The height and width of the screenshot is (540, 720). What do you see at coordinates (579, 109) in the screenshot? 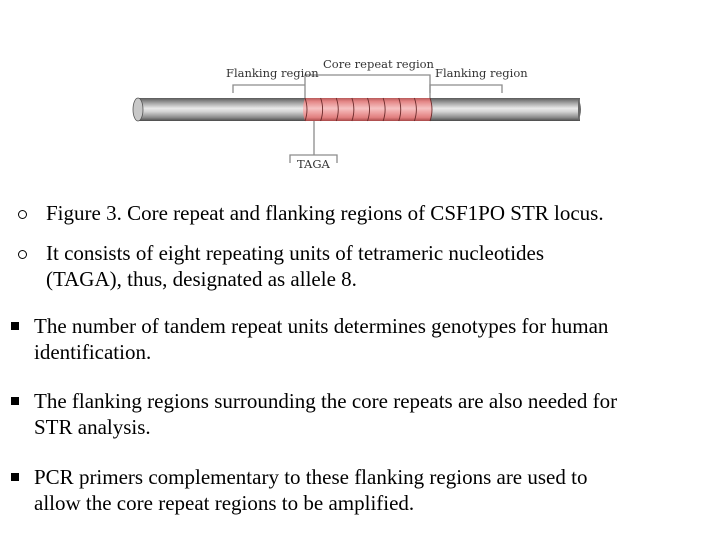
I see `tube-right-end` at bounding box center [579, 109].